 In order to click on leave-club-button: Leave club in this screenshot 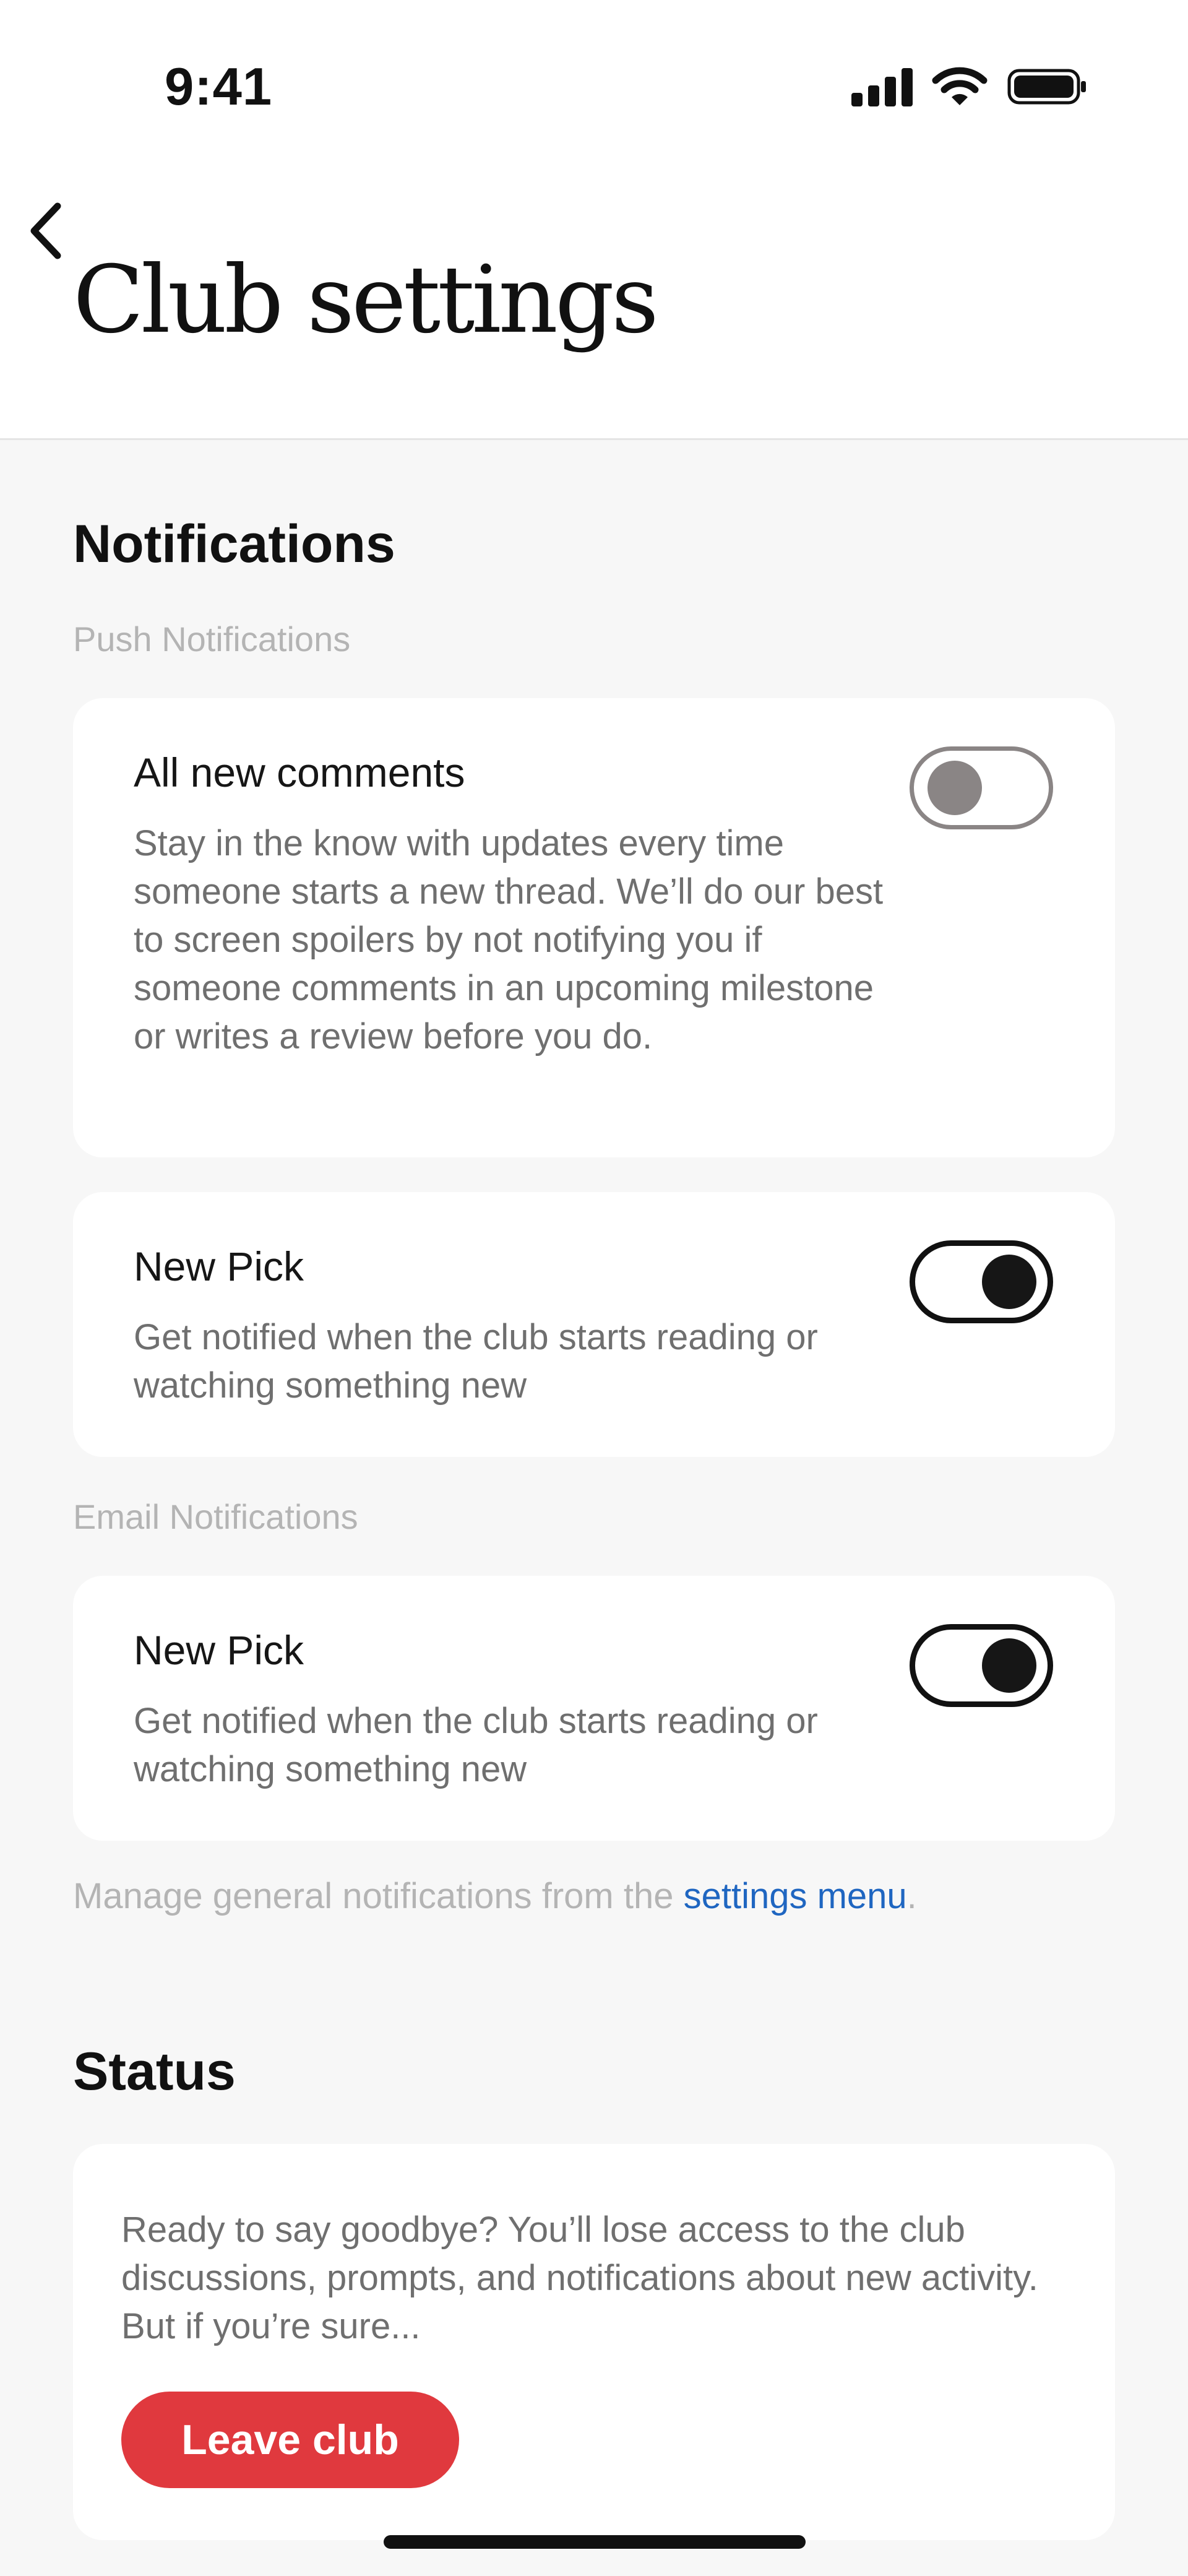, I will do `click(290, 2440)`.